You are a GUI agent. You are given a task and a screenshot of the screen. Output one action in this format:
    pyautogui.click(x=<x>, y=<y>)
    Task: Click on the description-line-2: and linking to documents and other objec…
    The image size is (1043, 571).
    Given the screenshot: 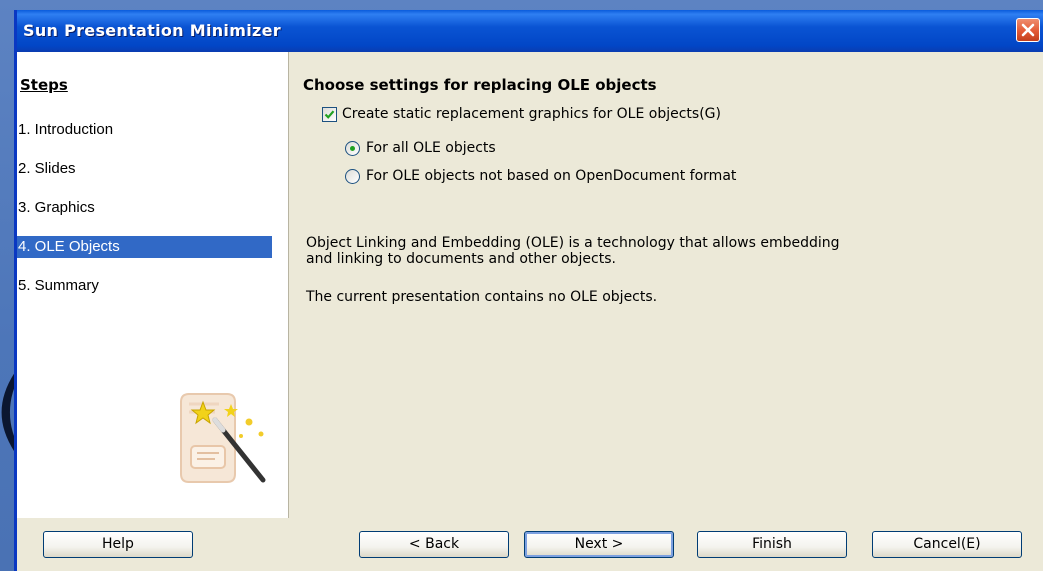 What is the action you would take?
    pyautogui.click(x=461, y=259)
    